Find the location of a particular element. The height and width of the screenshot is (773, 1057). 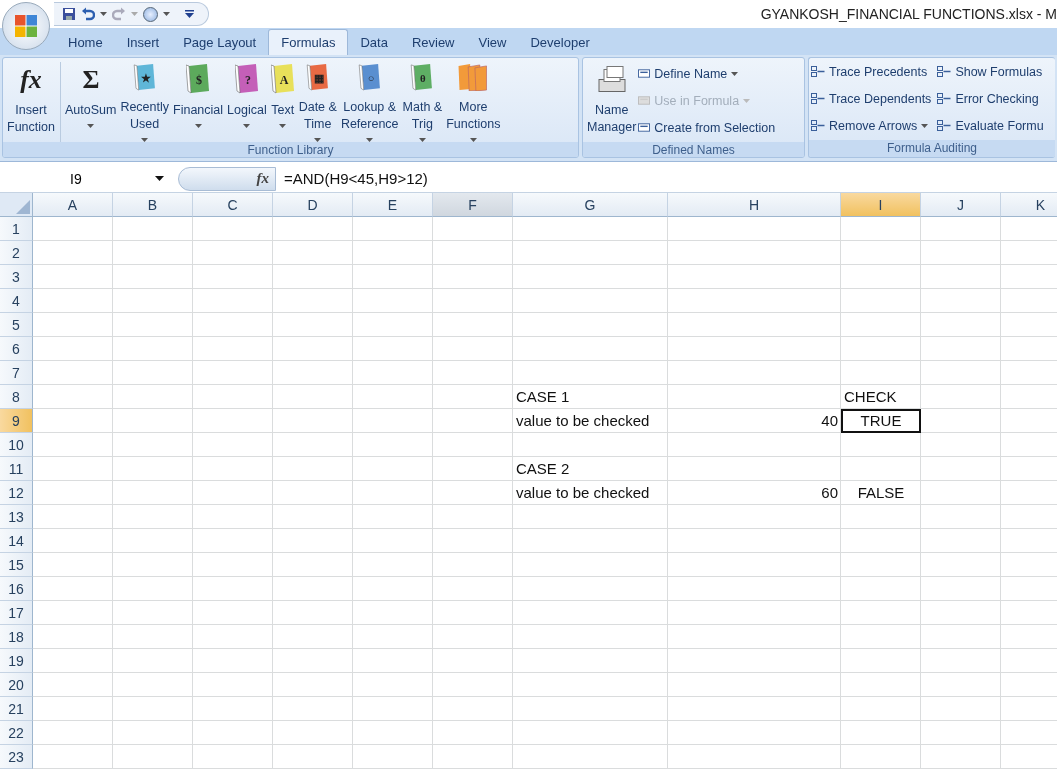

window-title: GYANKOSH_FINANCIAL FUNCTIONS.xlsx - M is located at coordinates (908, 14).